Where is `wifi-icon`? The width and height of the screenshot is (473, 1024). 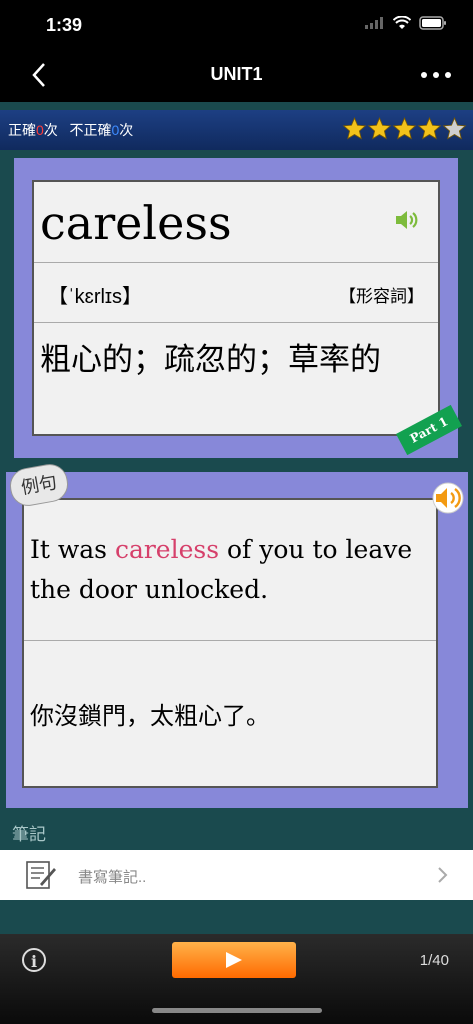 wifi-icon is located at coordinates (402, 22).